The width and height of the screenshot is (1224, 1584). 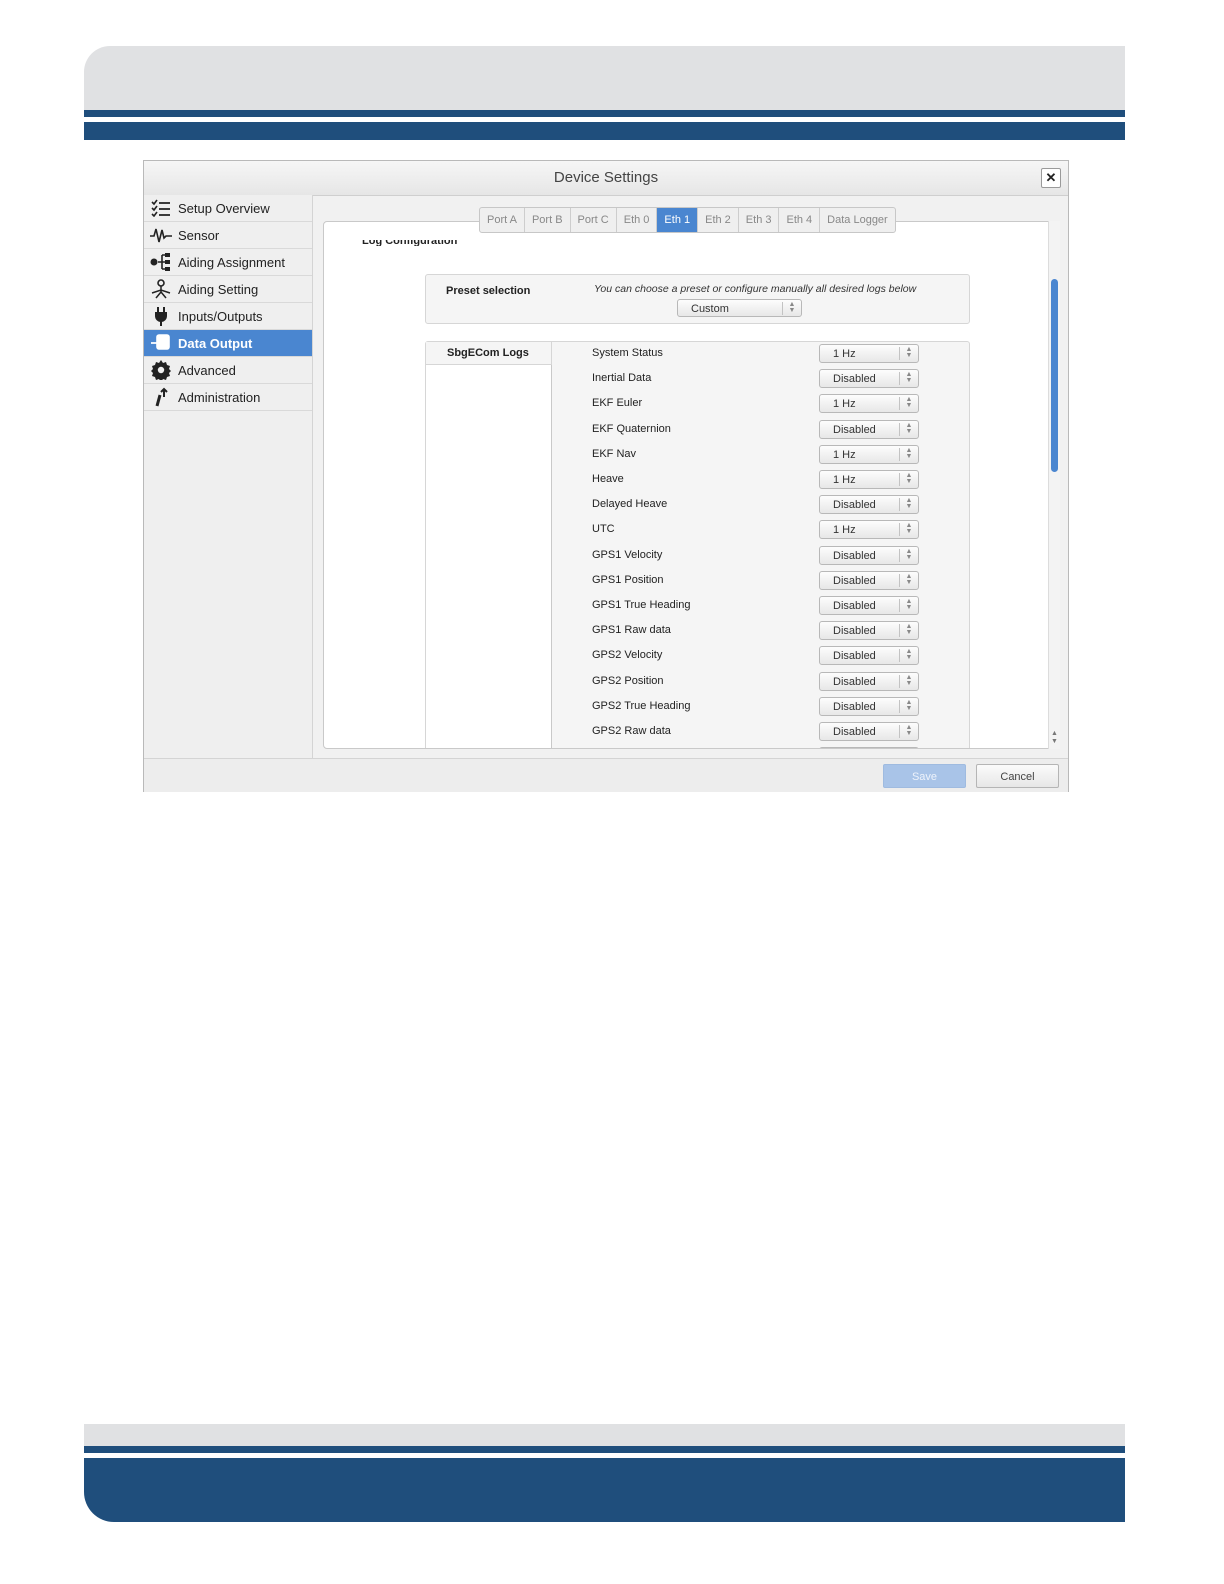 I want to click on save-button: Save, so click(x=924, y=776).